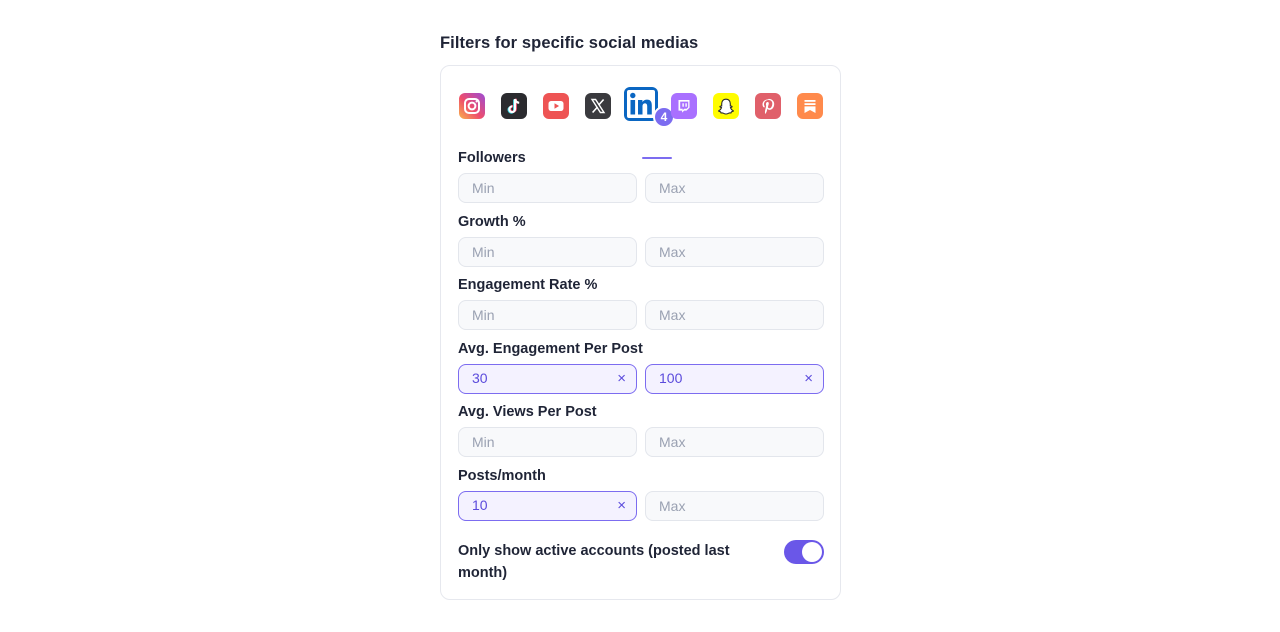 Image resolution: width=1280 pixels, height=632 pixels. I want to click on posts-month-label: Posts/month, so click(502, 476).